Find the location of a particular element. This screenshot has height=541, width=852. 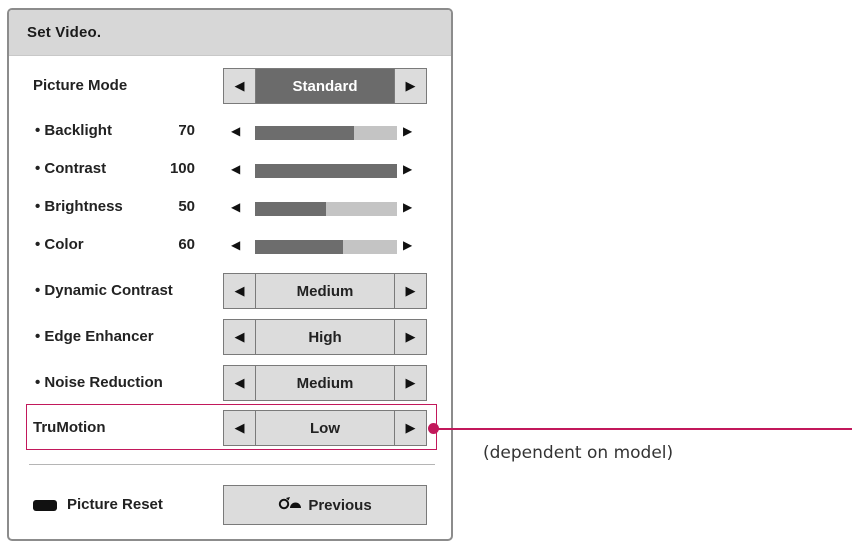

picture-mode-value: Standard is located at coordinates (325, 86).